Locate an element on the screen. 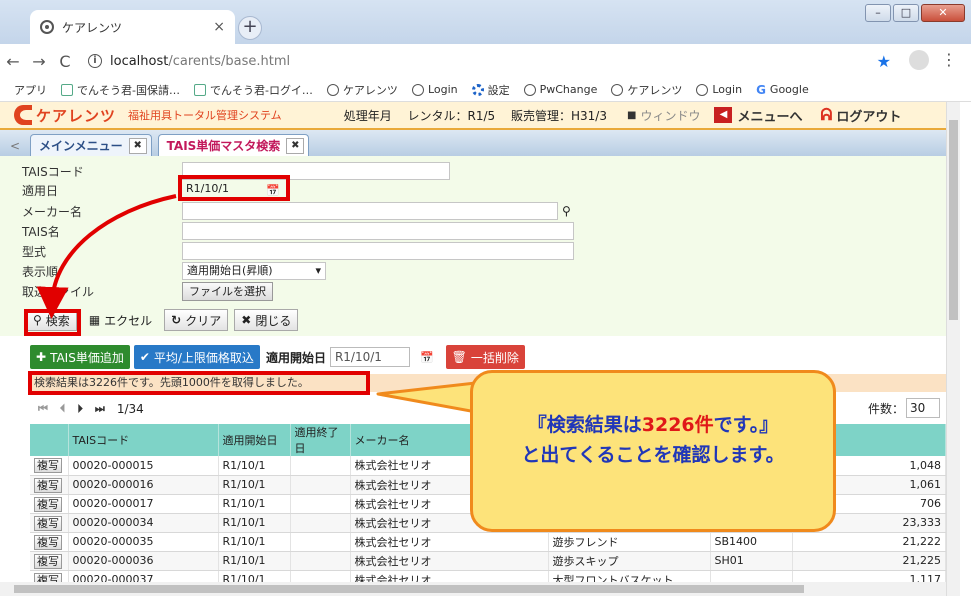 This screenshot has width=971, height=596. add-tais-price-label: TAIS単価追加 is located at coordinates (87, 357).